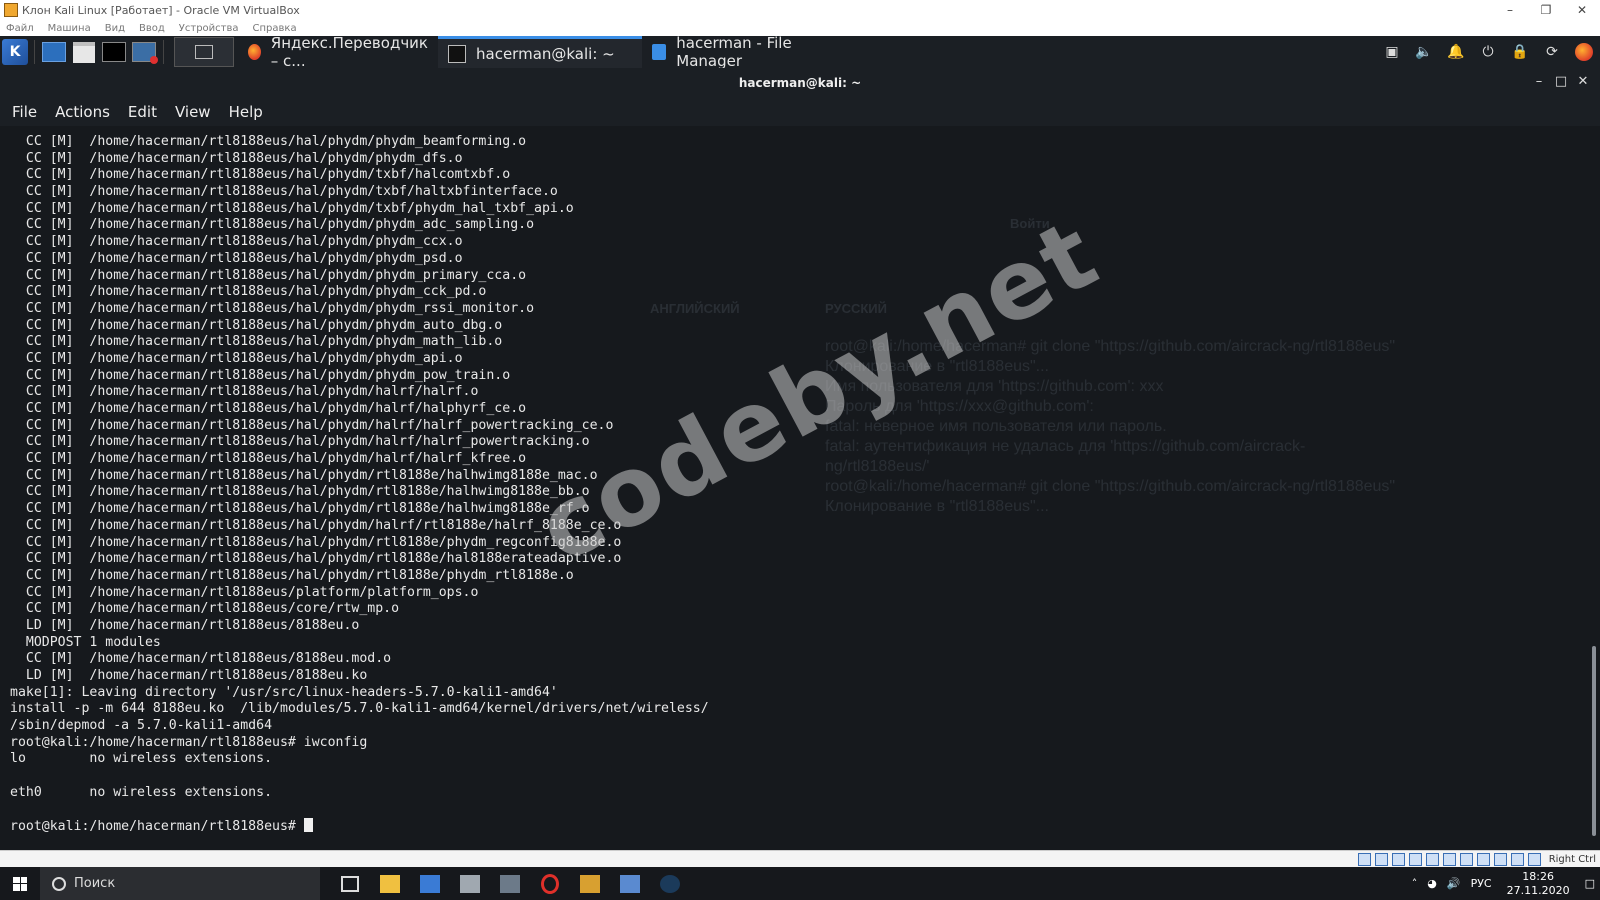 Image resolution: width=1600 pixels, height=900 pixels. What do you see at coordinates (193, 112) in the screenshot?
I see `menu-view: View` at bounding box center [193, 112].